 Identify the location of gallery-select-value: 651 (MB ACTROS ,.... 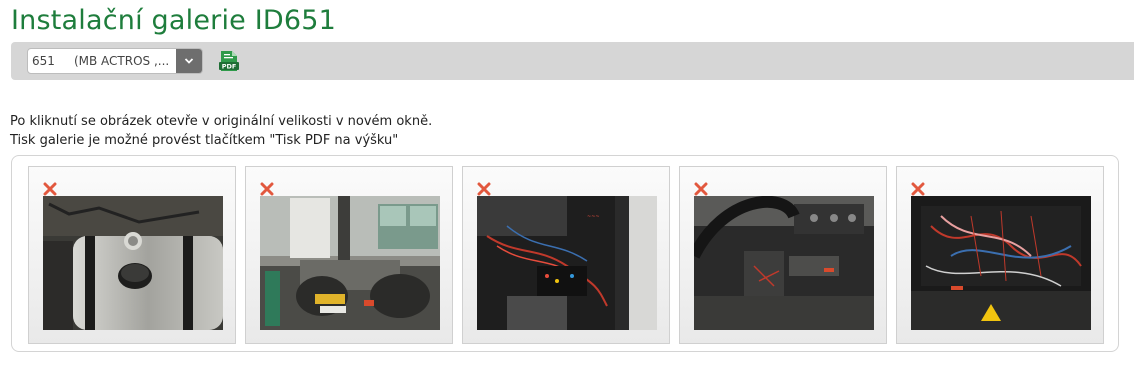
(101, 61).